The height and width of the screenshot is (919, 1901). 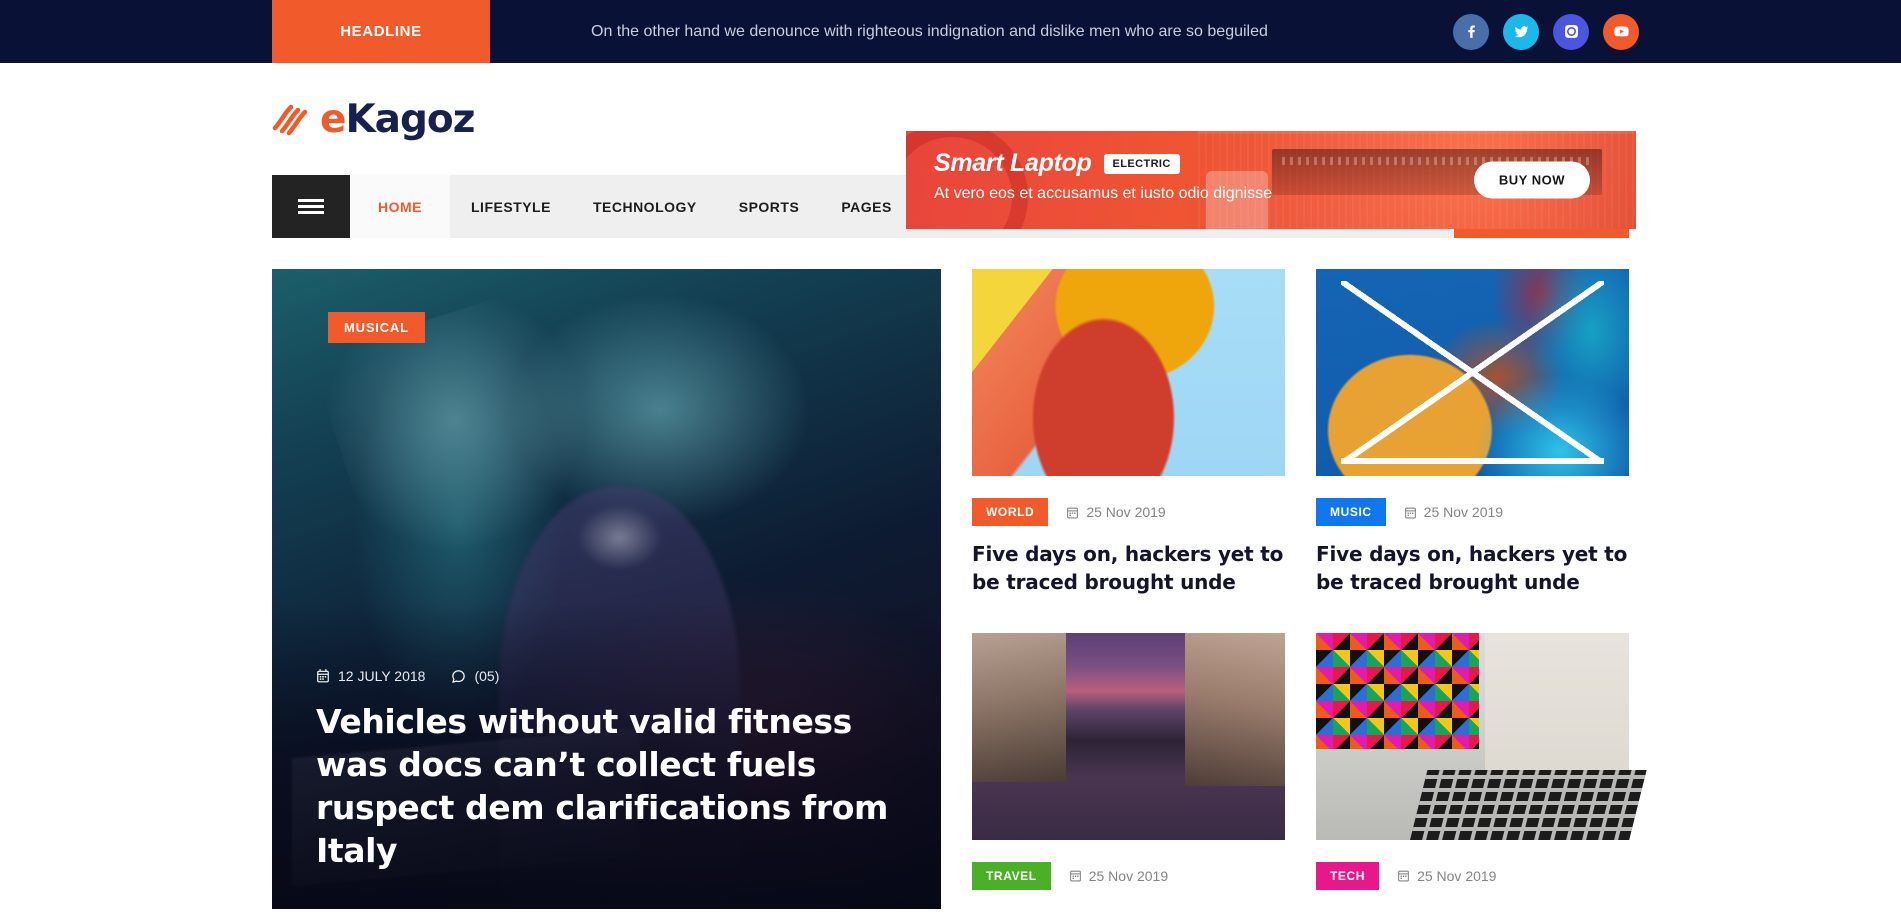 I want to click on laptop-keyboard, so click(x=1528, y=804).